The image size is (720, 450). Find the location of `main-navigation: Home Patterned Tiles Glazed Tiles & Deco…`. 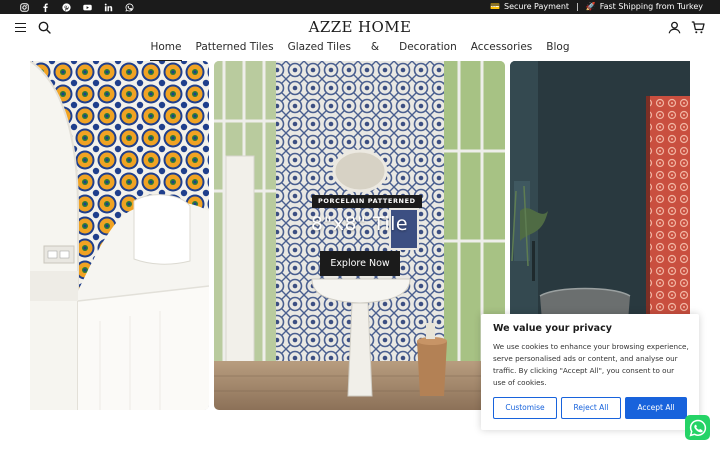

main-navigation: Home Patterned Tiles Glazed Tiles & Deco… is located at coordinates (360, 50).